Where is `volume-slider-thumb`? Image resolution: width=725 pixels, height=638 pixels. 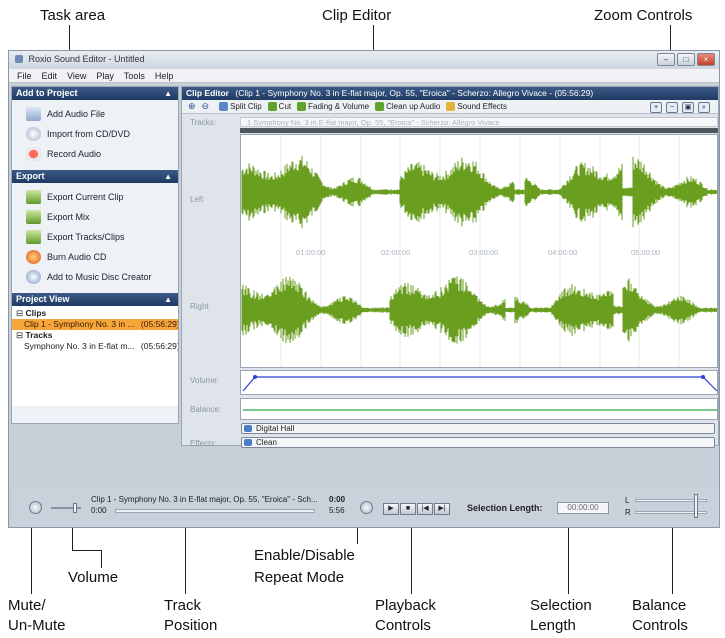
volume-slider-thumb is located at coordinates (75, 508).